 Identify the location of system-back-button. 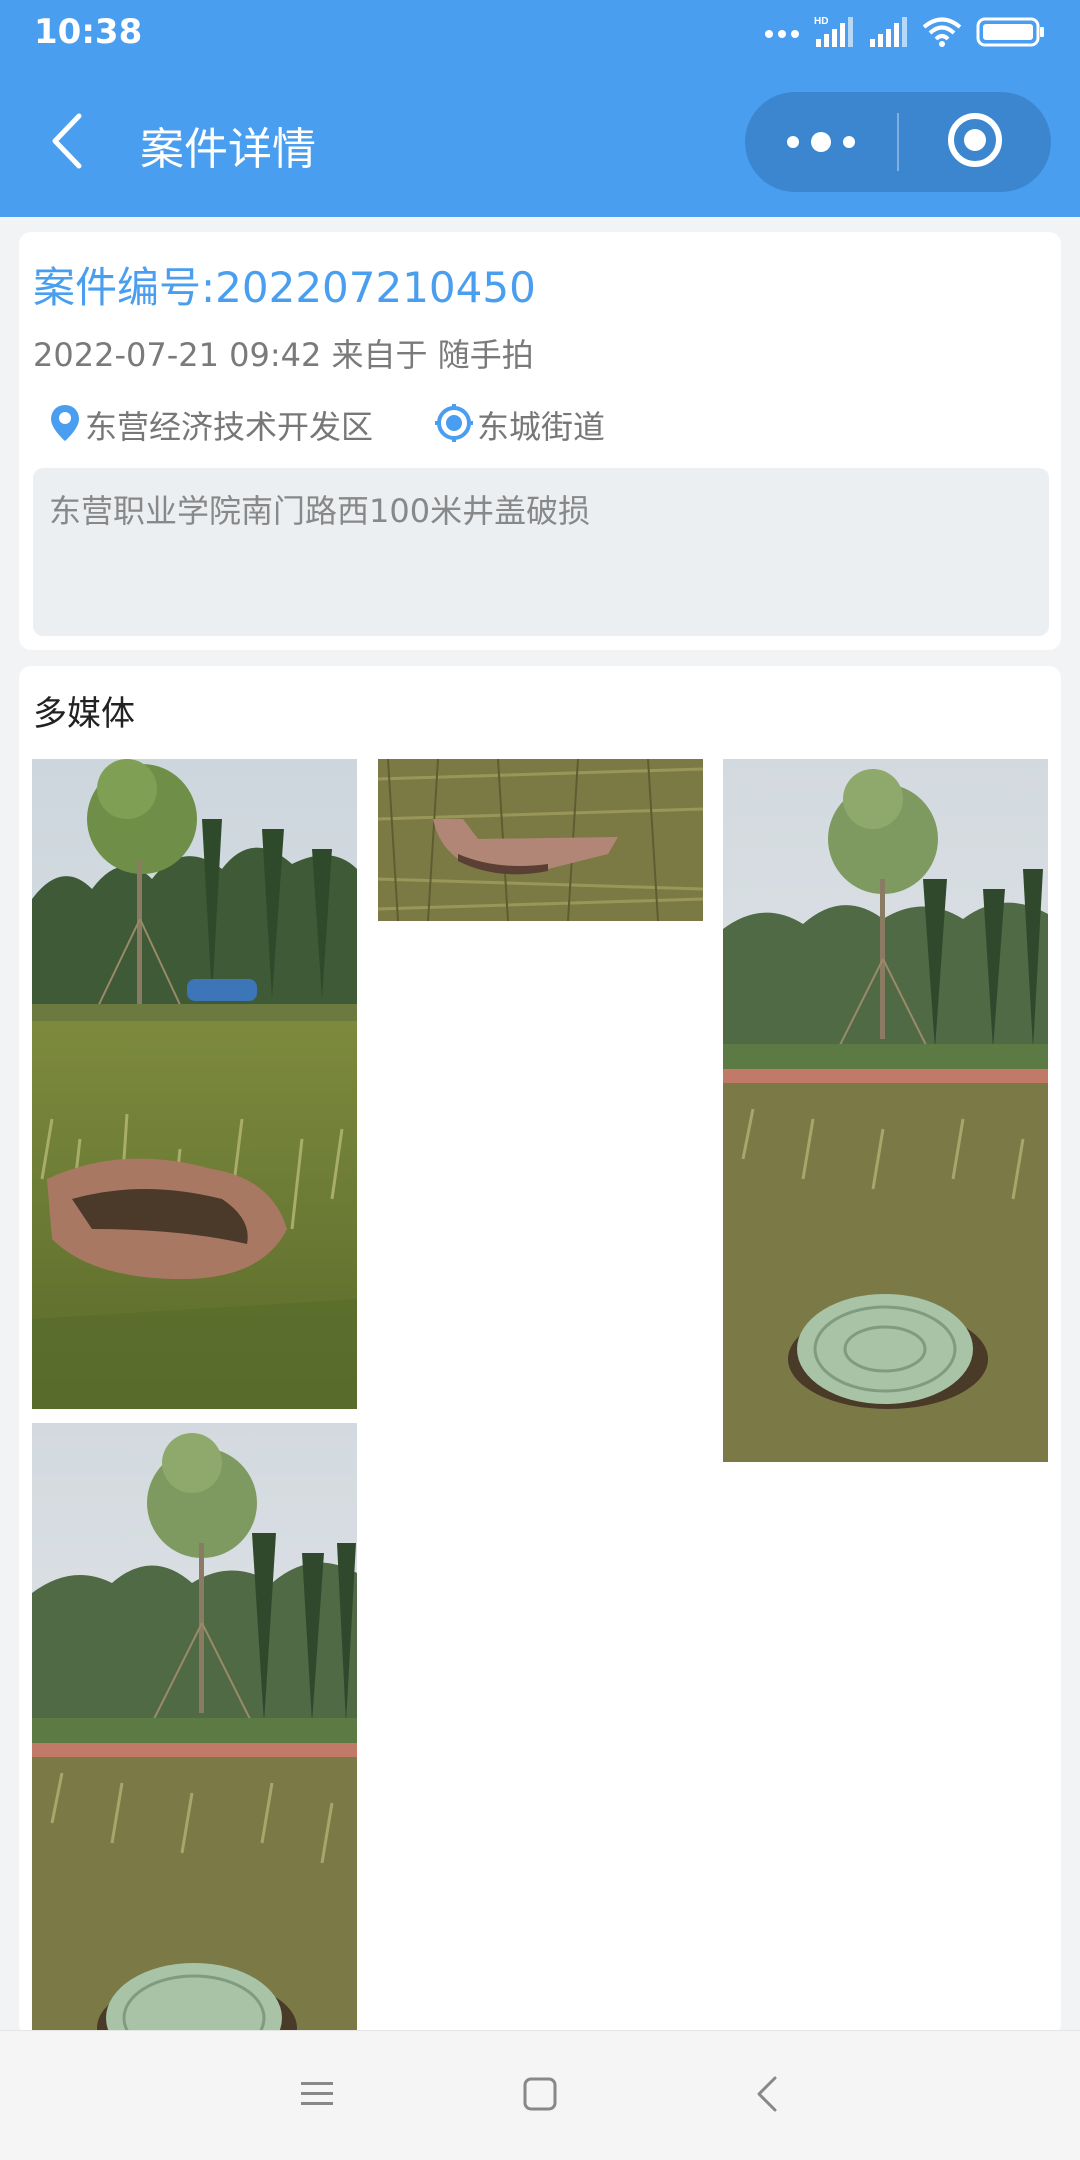
(767, 2096).